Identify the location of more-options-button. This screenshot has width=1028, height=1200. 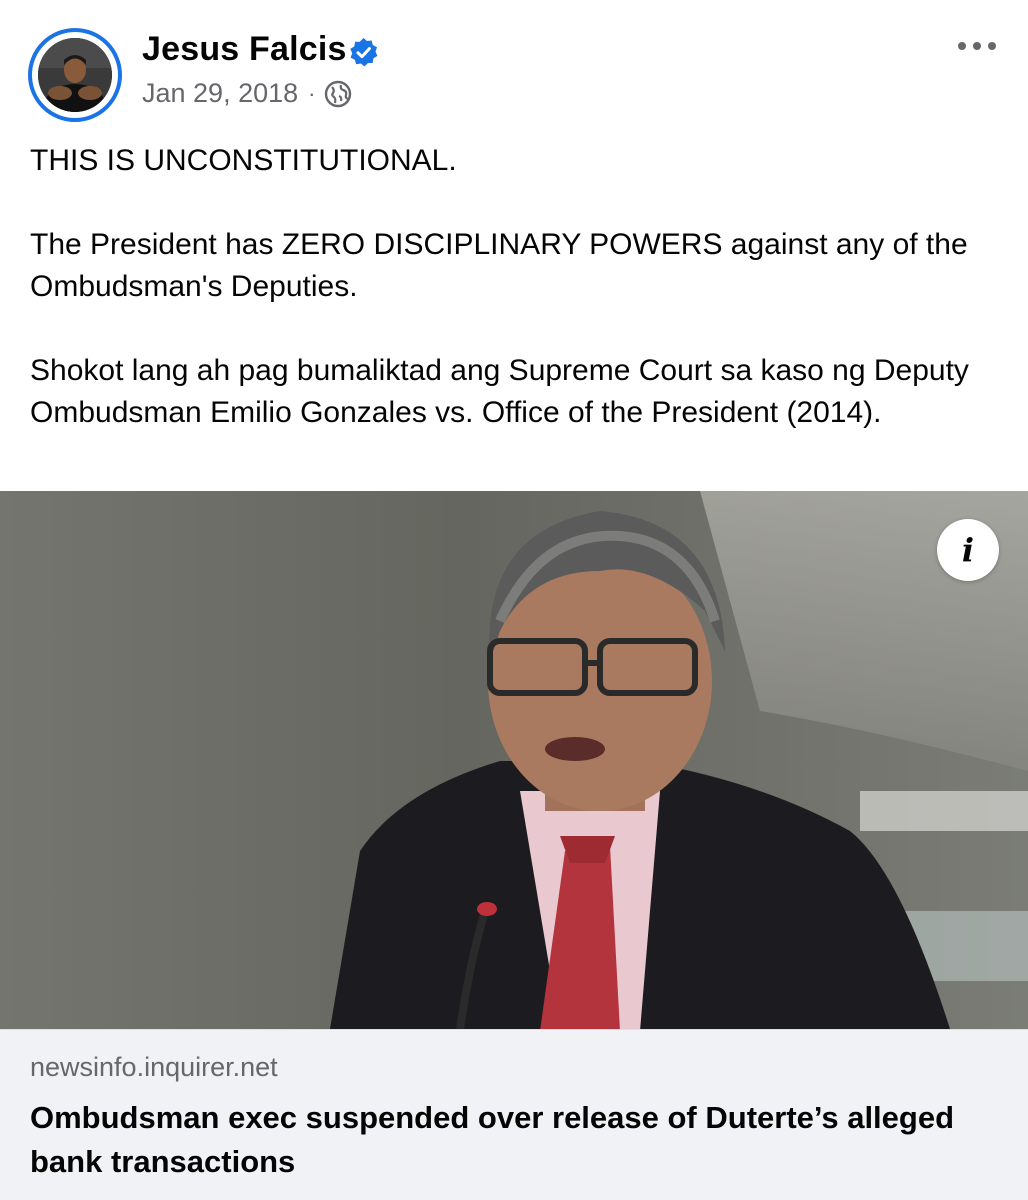
(977, 47).